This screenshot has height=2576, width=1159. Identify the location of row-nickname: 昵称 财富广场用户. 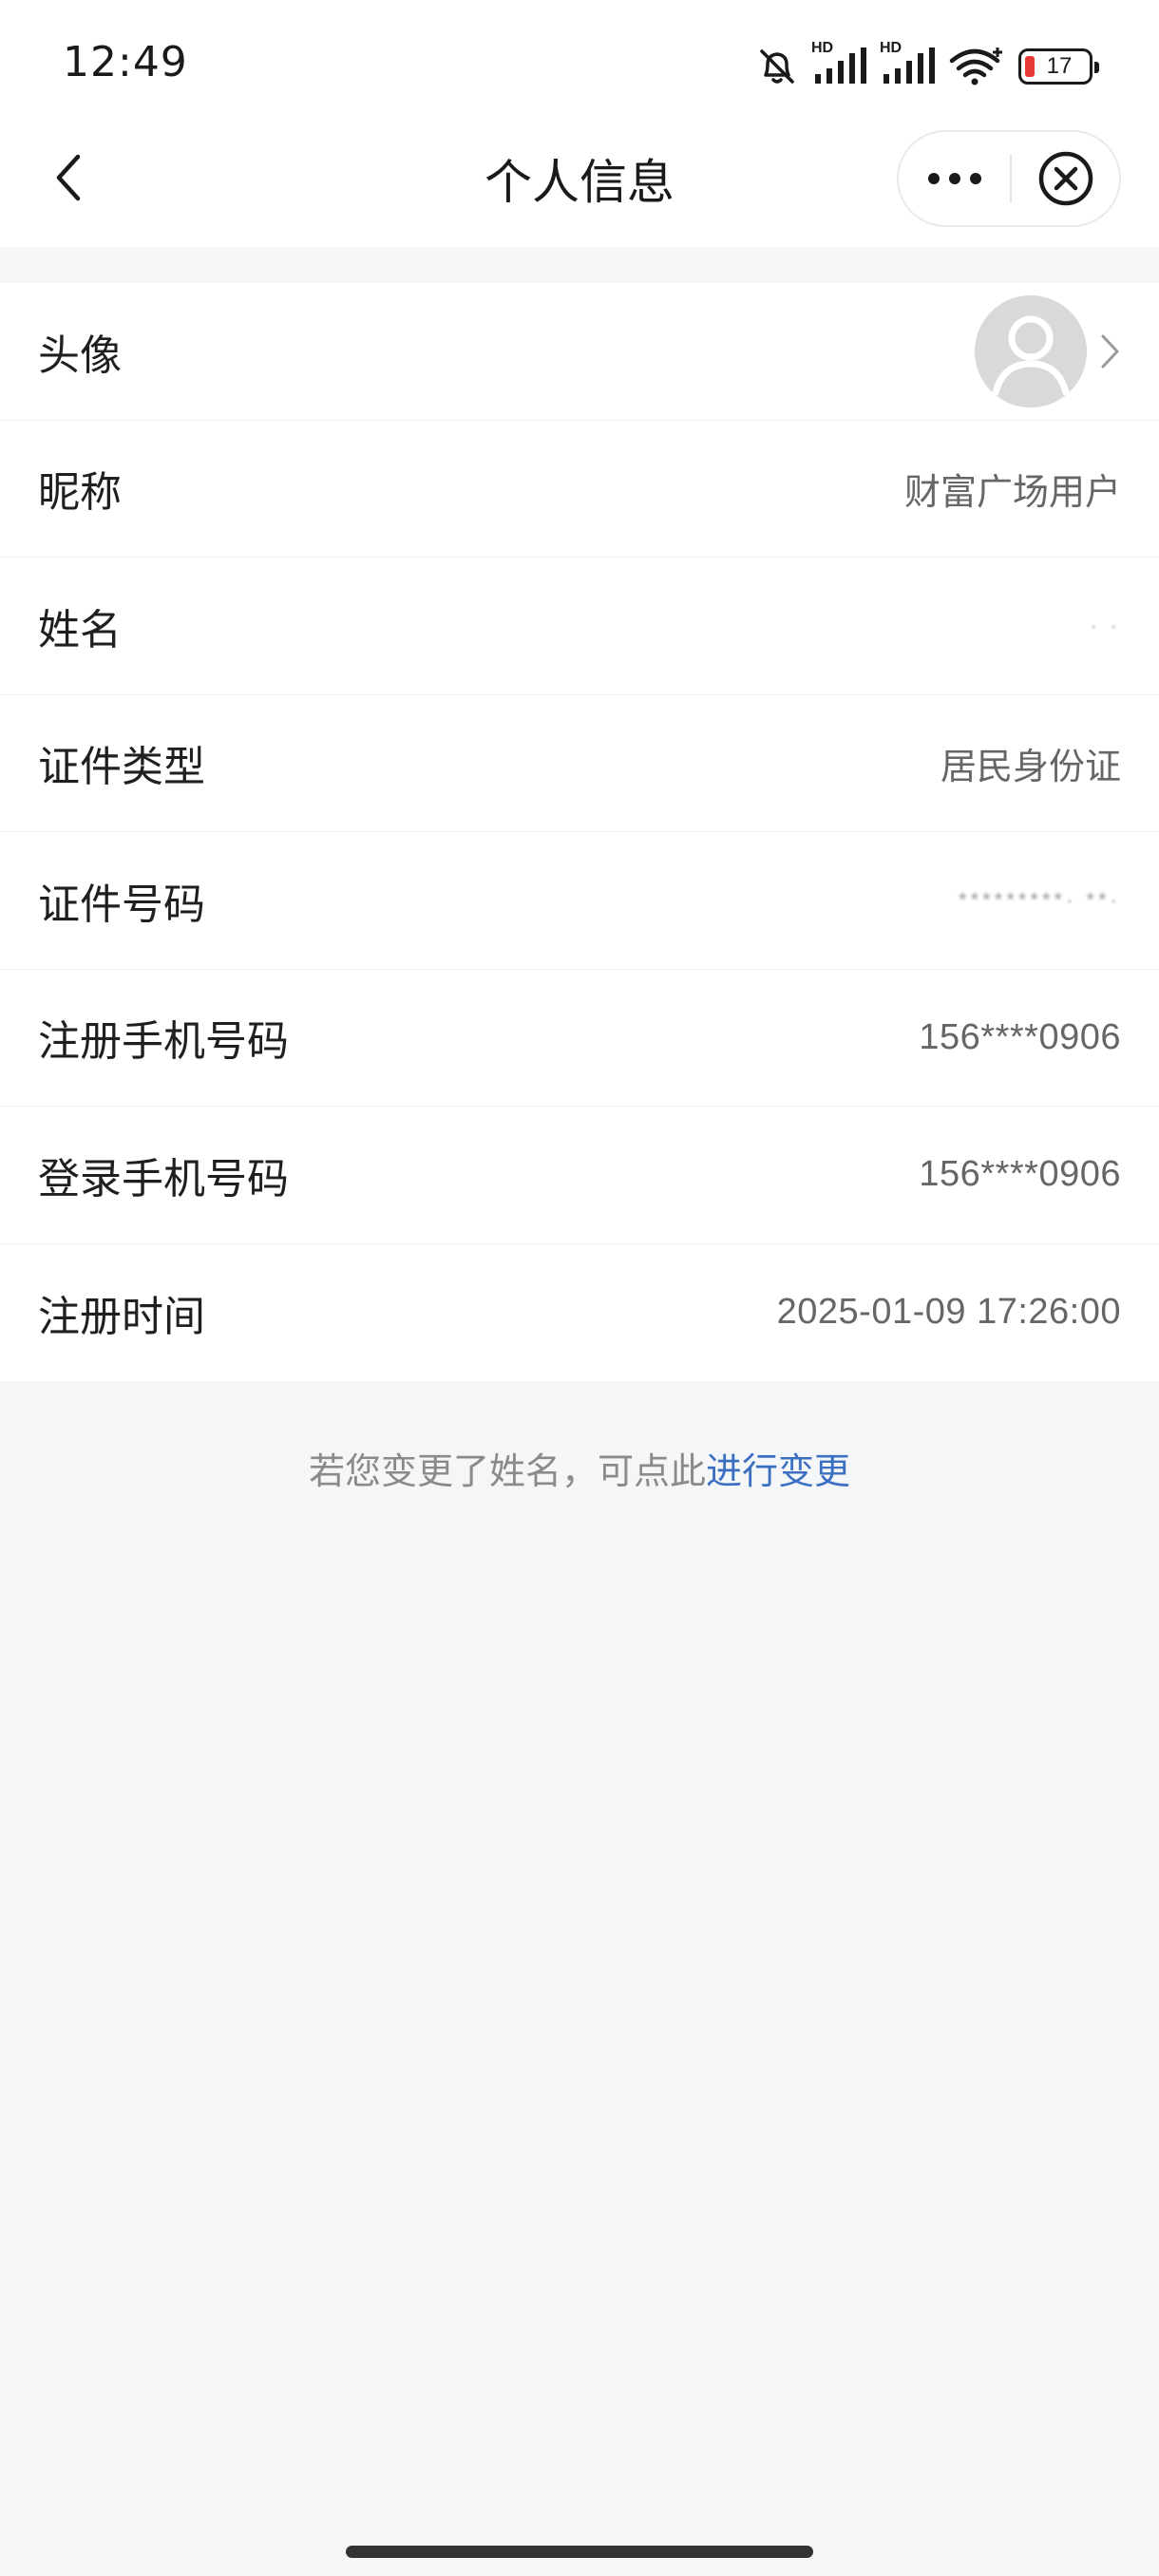
(579, 490).